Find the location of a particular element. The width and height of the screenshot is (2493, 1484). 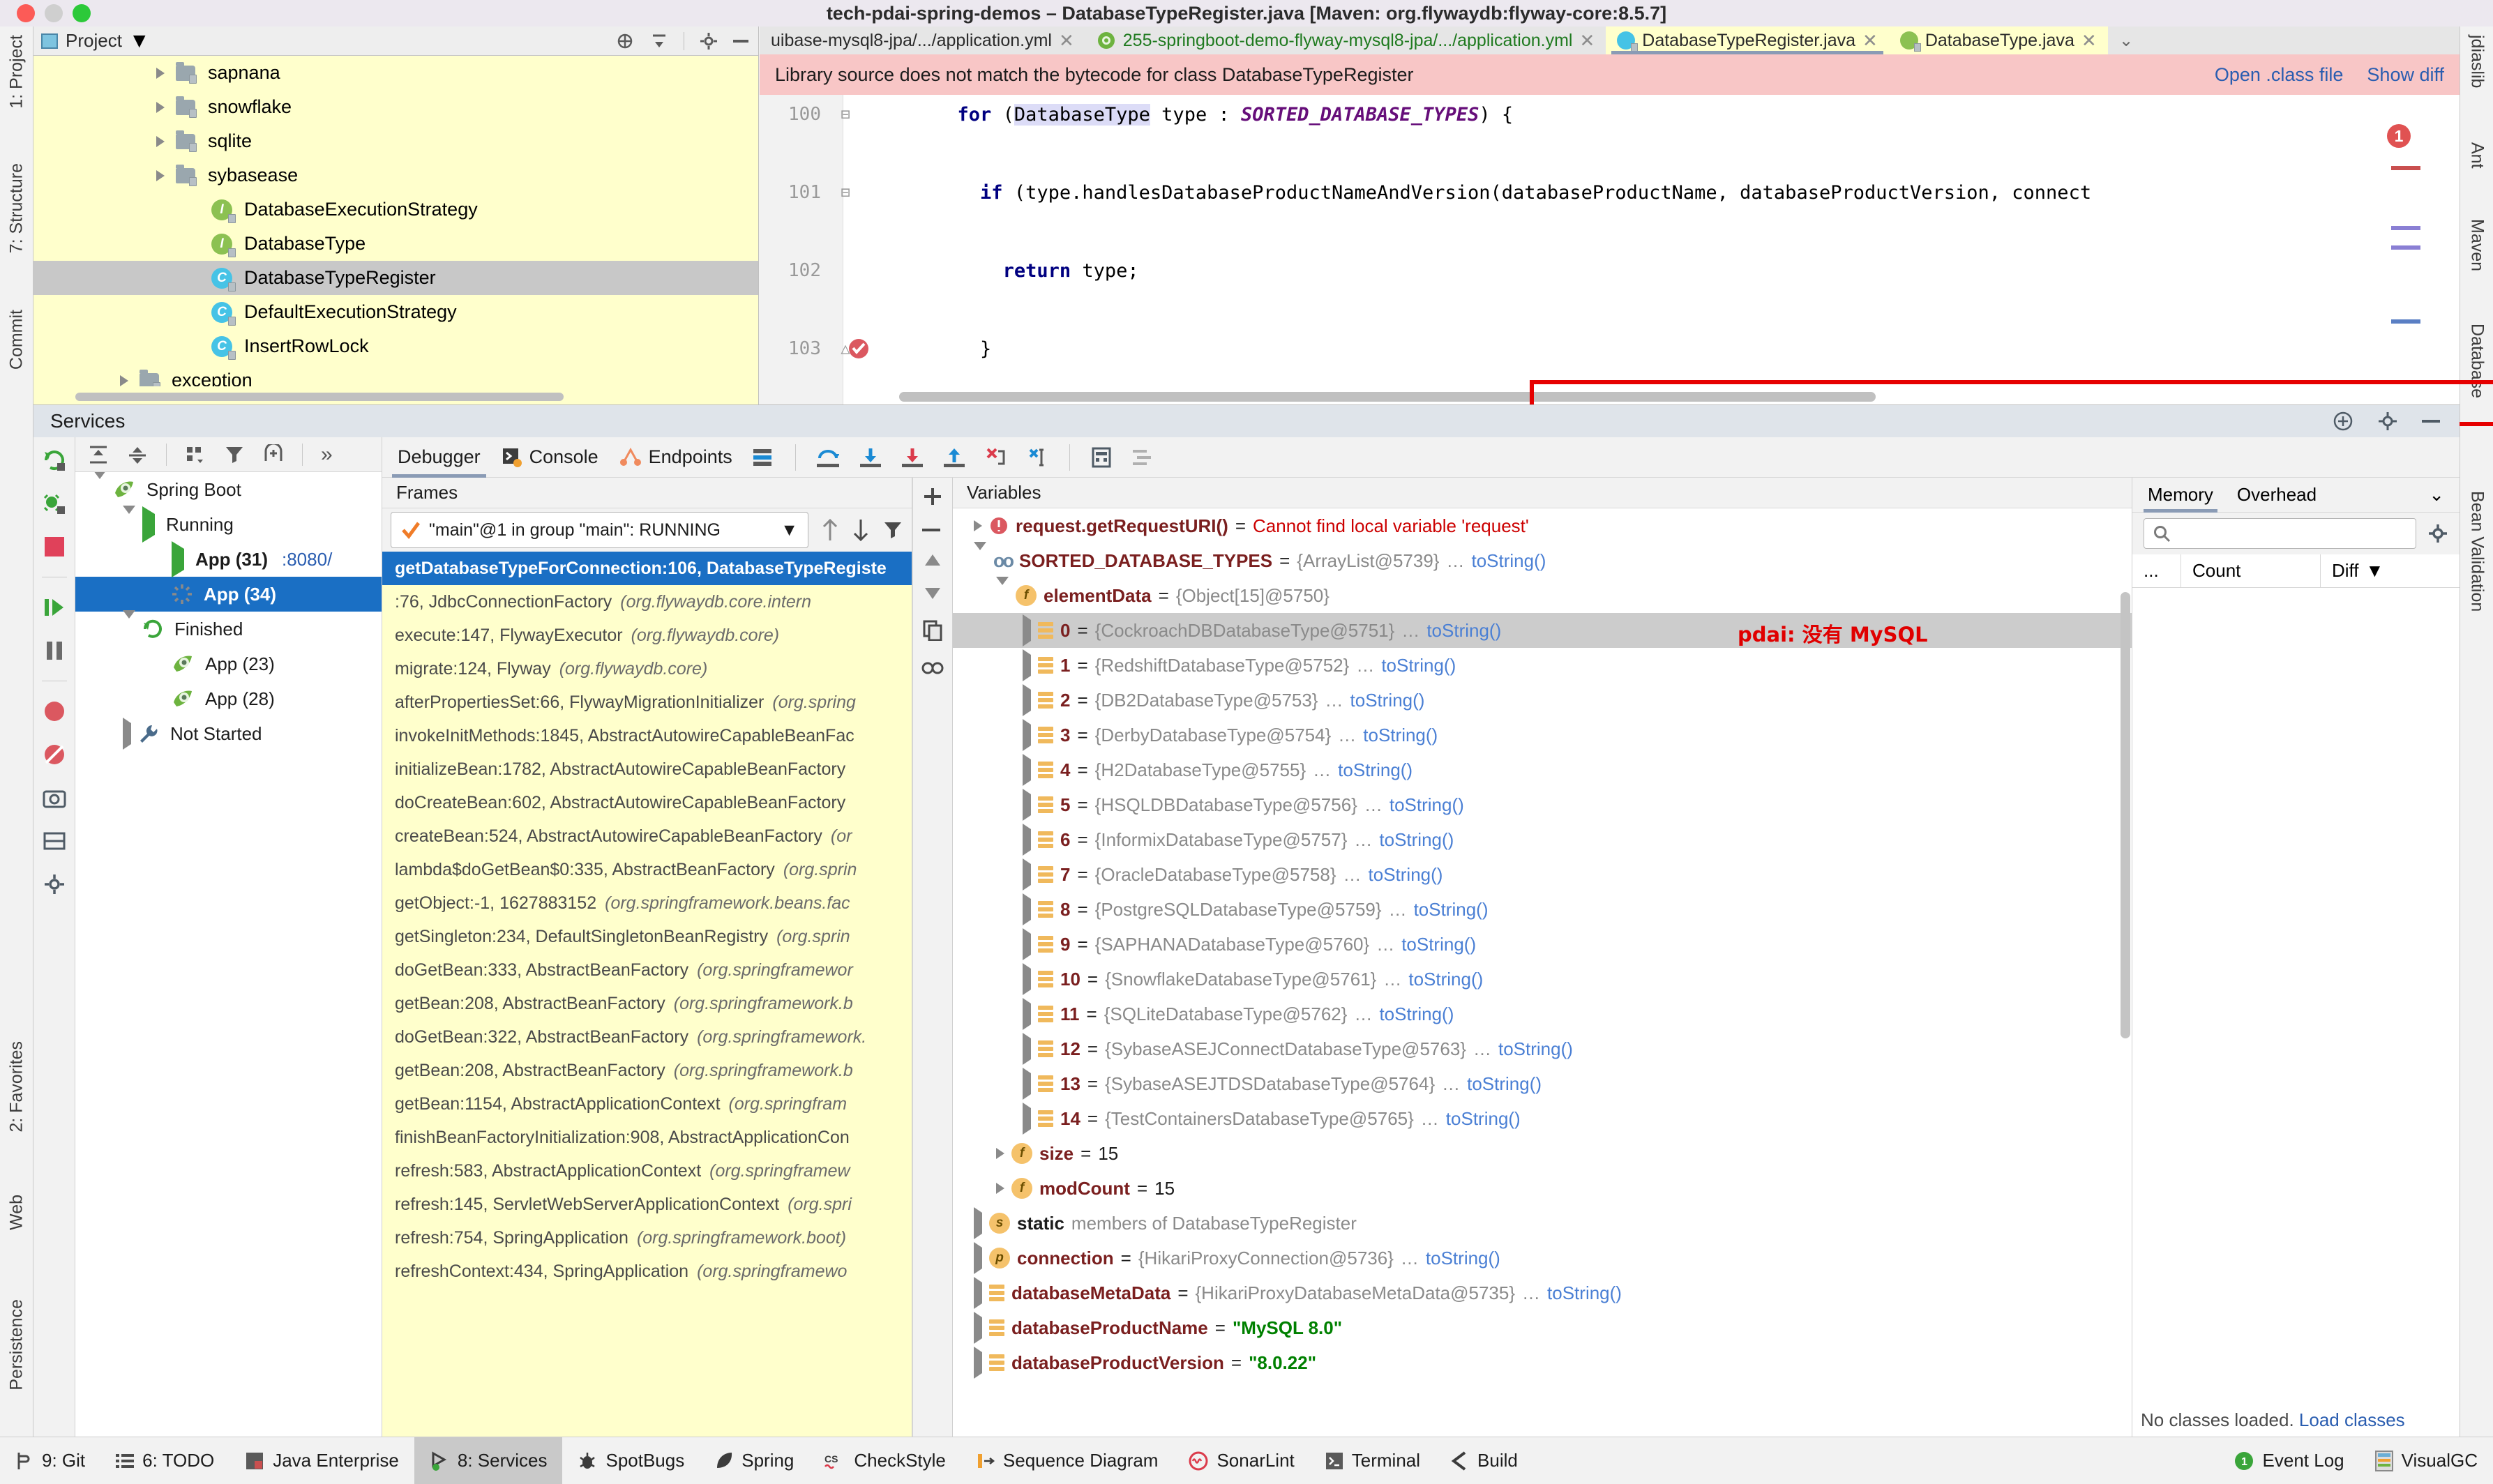

stack-frame-row: migrate:124, Flyway (org.flywaydb.core) is located at coordinates (647, 669).